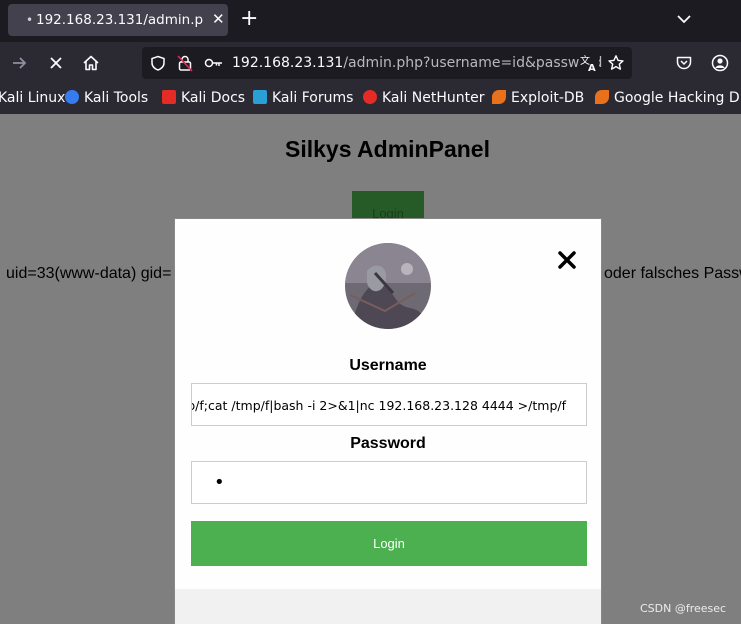  I want to click on password-mask: •, so click(219, 482).